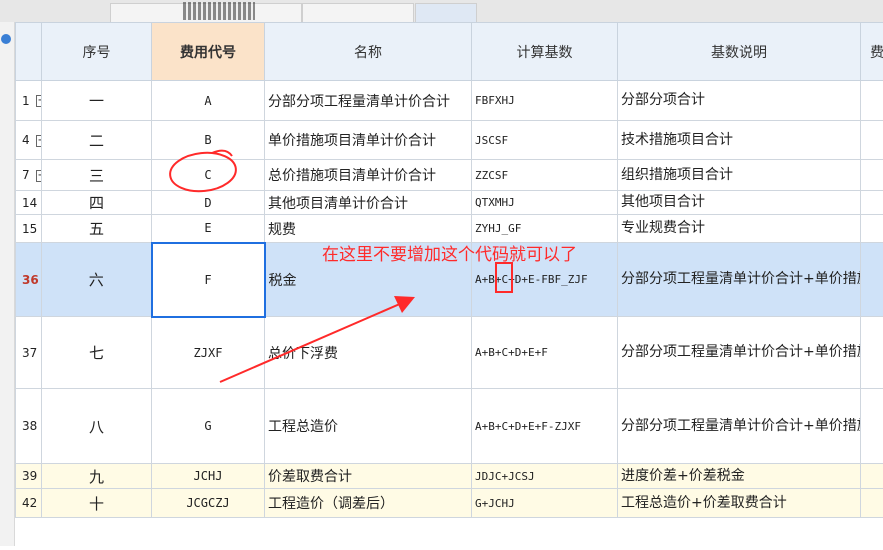 The height and width of the screenshot is (550, 883). Describe the element at coordinates (545, 426) in the screenshot. I see `base-cell: A+B+C+D+E+F-ZJXF` at that location.